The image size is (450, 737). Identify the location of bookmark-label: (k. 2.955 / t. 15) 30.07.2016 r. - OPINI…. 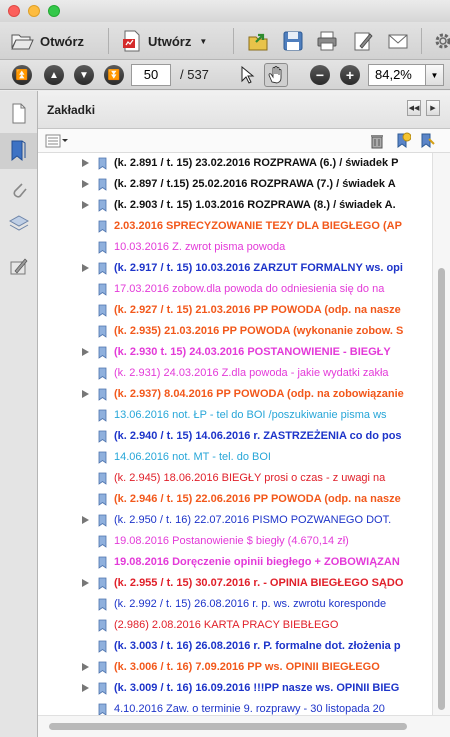
(259, 583).